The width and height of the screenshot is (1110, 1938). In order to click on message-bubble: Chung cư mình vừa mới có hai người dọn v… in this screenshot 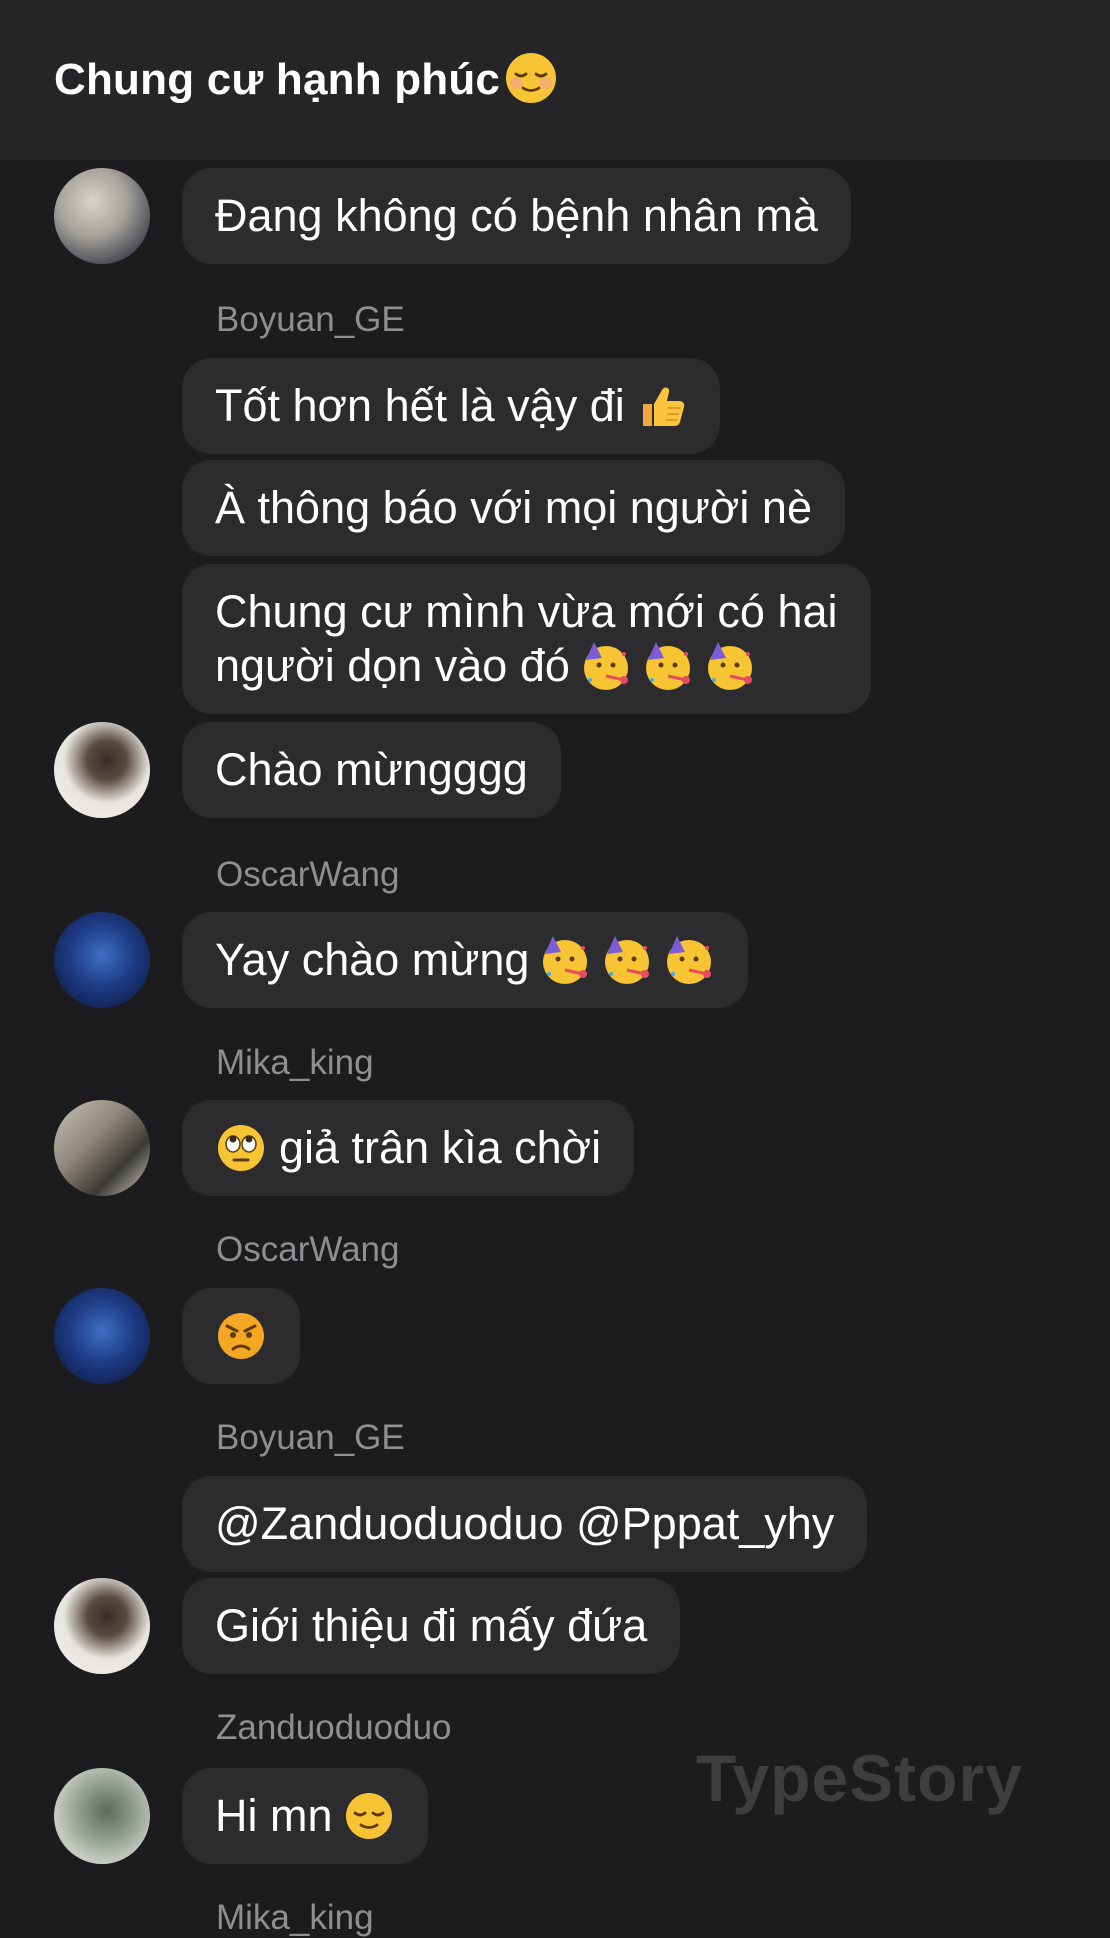, I will do `click(526, 639)`.